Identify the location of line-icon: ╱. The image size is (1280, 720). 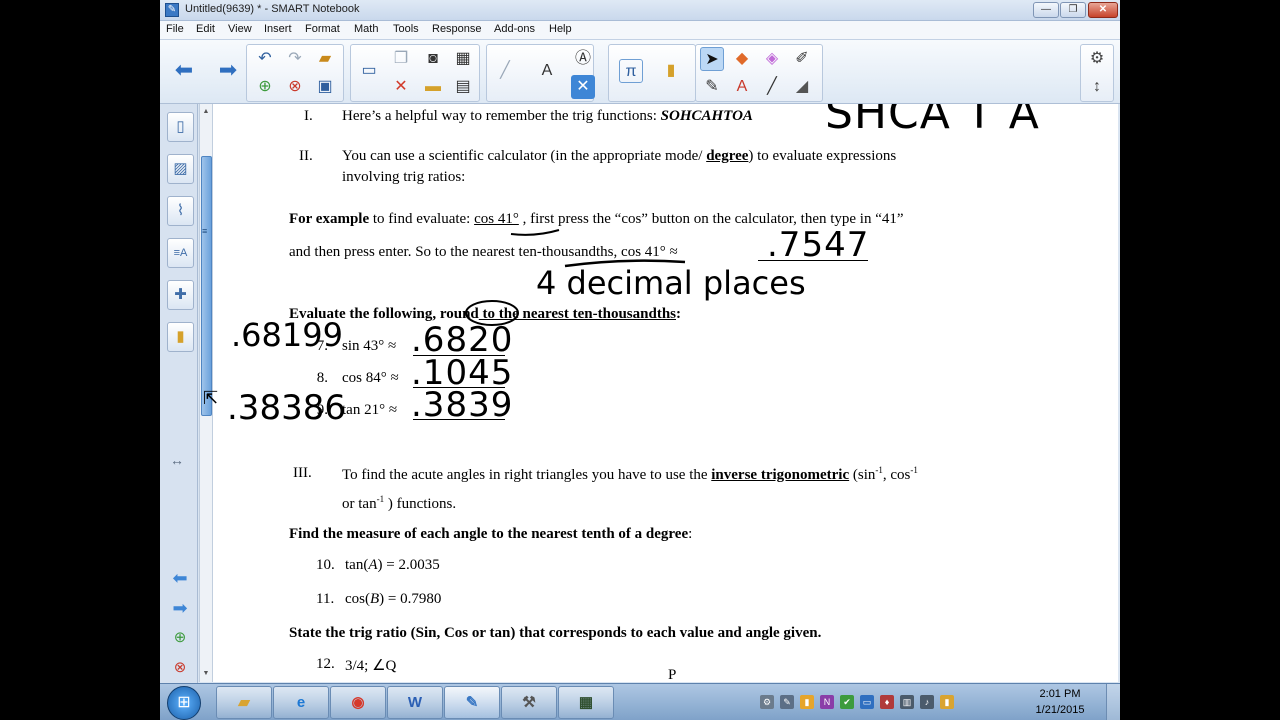
(772, 87).